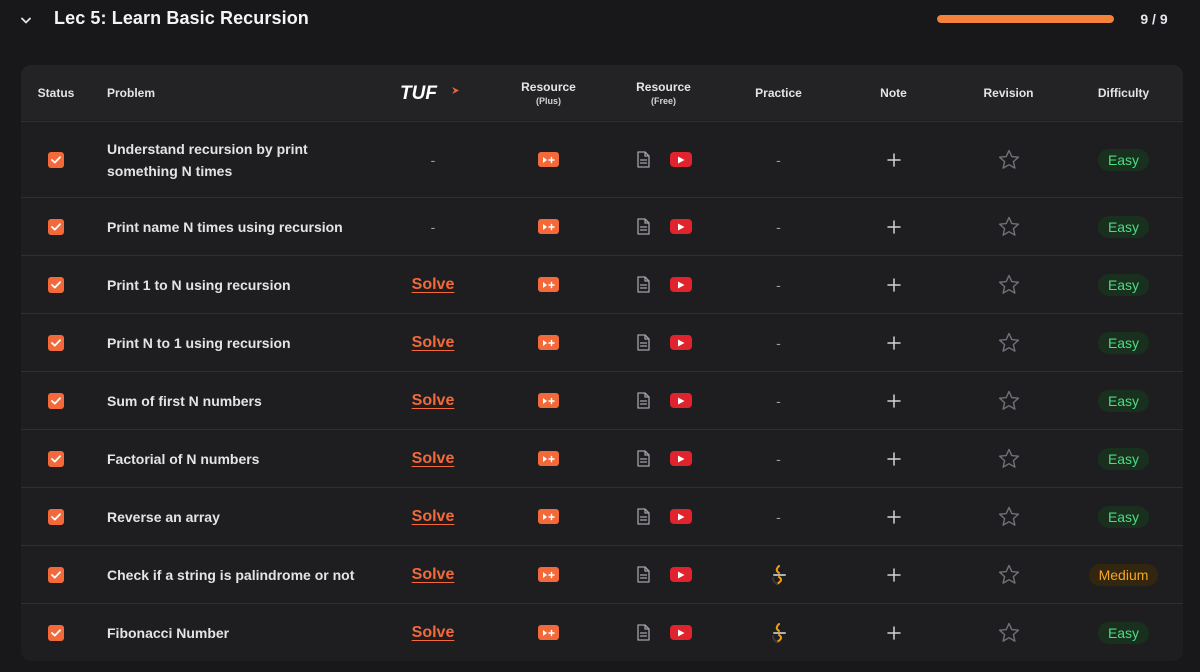 This screenshot has height=672, width=1200. Describe the element at coordinates (199, 285) in the screenshot. I see `problem-name: Print 1 to N using recursion` at that location.